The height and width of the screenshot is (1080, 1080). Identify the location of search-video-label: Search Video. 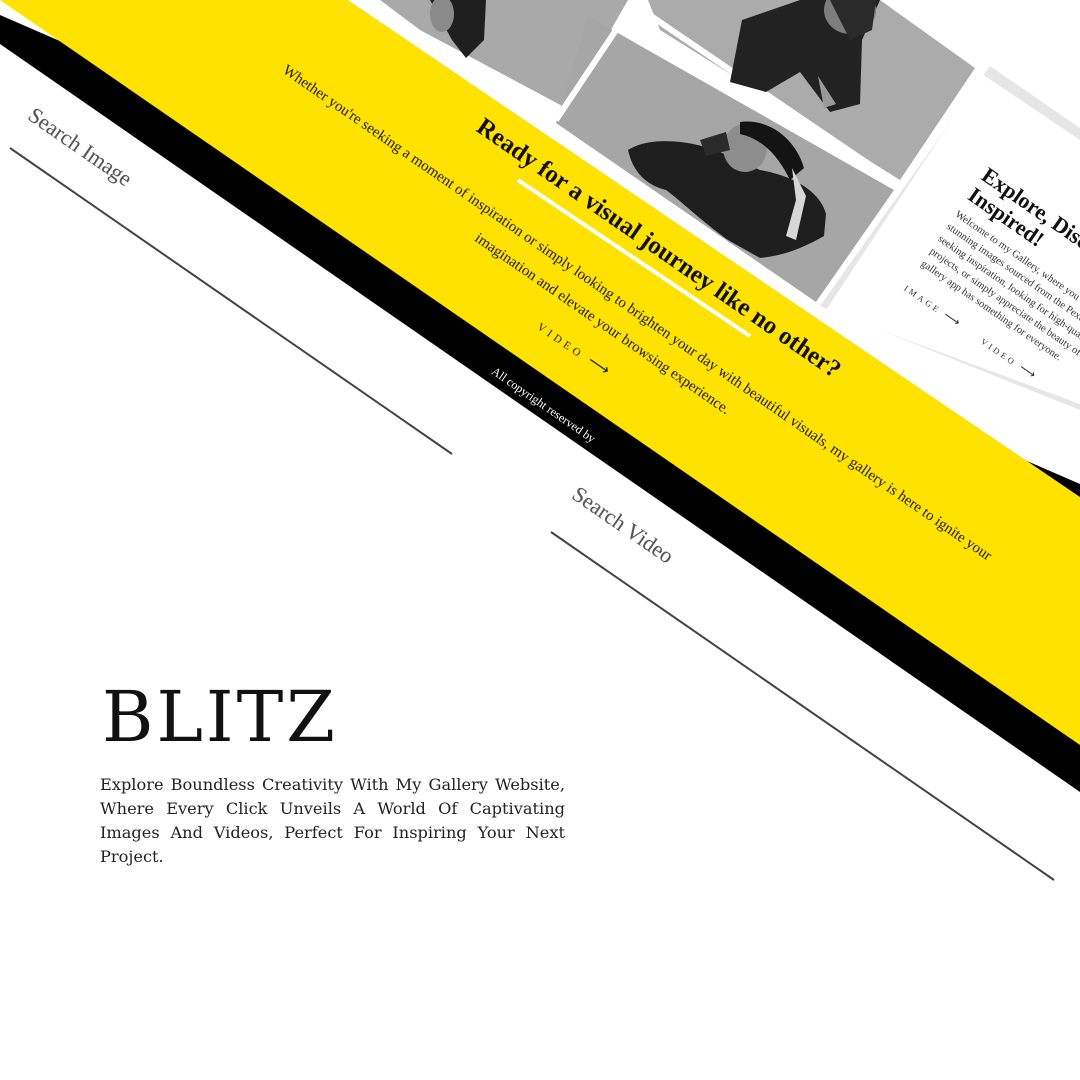
(623, 525).